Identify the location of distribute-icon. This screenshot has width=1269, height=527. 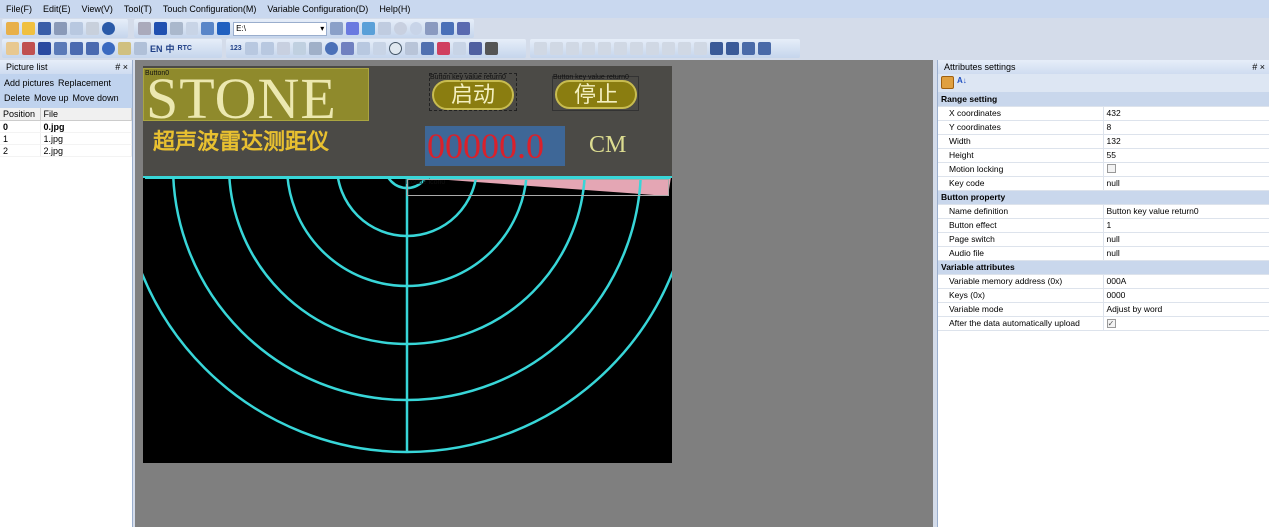
(684, 48).